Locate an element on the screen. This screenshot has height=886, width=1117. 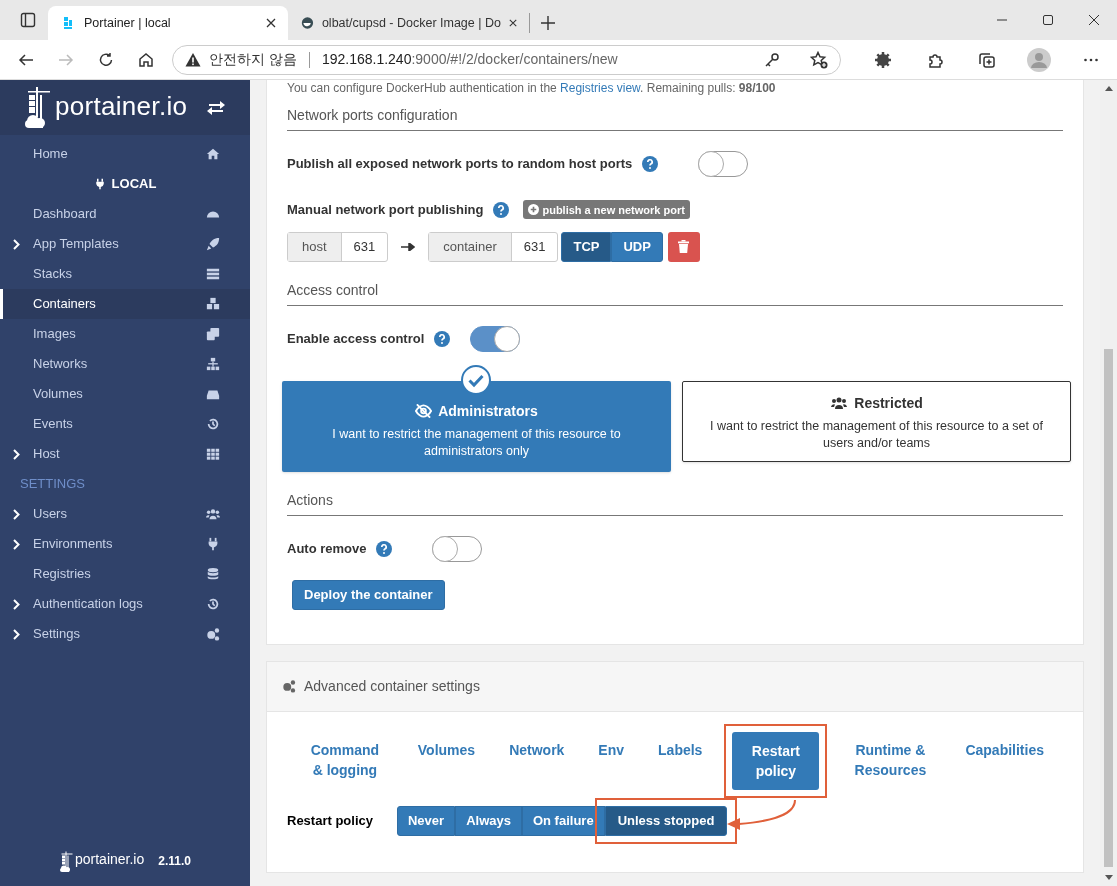
add-port-button: publish a new network port is located at coordinates (606, 210).